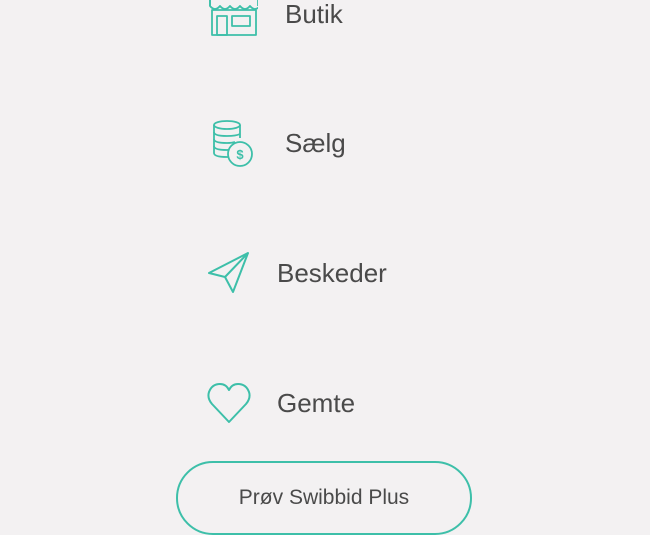 The height and width of the screenshot is (535, 650). I want to click on menu-item-gemte: Gemte, so click(370, 402).